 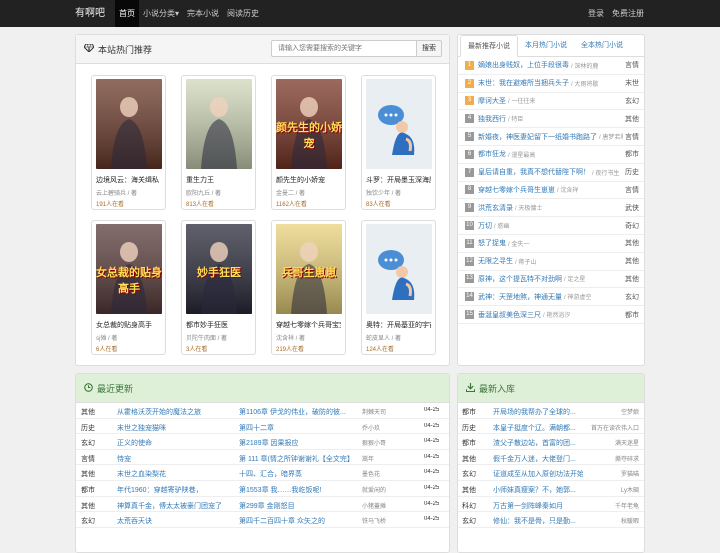 What do you see at coordinates (129, 269) in the screenshot?
I see `book-cover: 女总裁的贴身高手` at bounding box center [129, 269].